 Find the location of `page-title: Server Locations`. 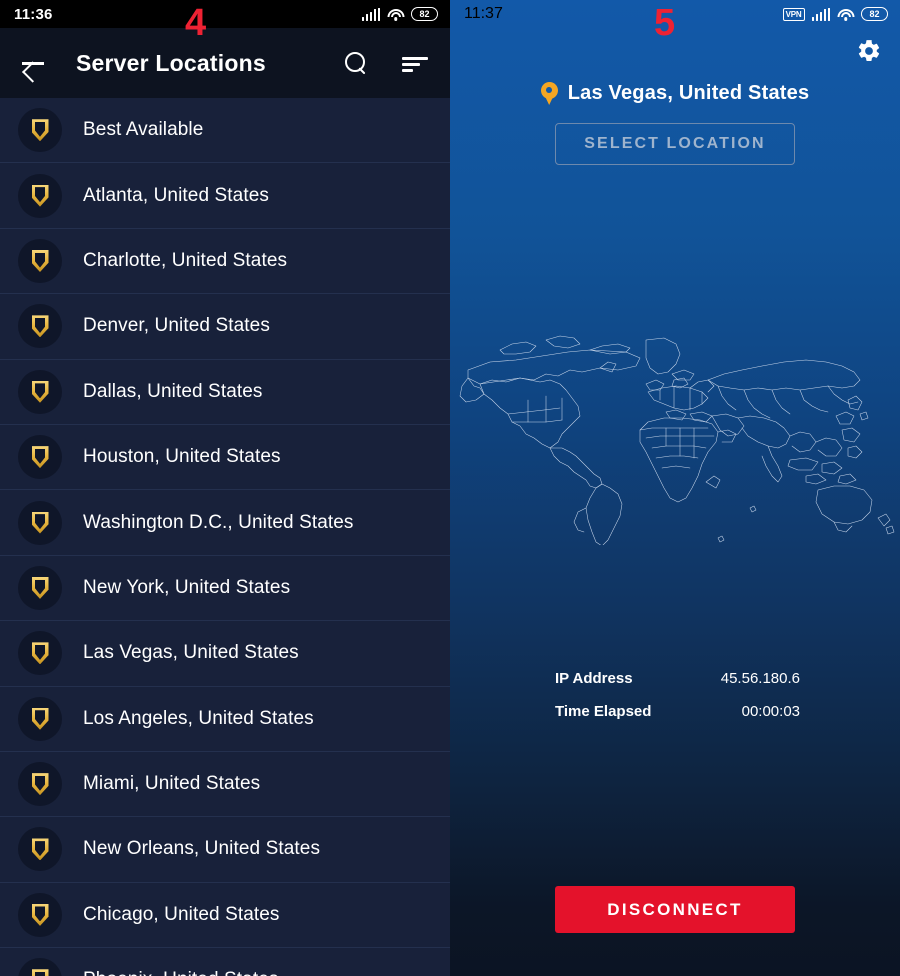

page-title: Server Locations is located at coordinates (171, 62).